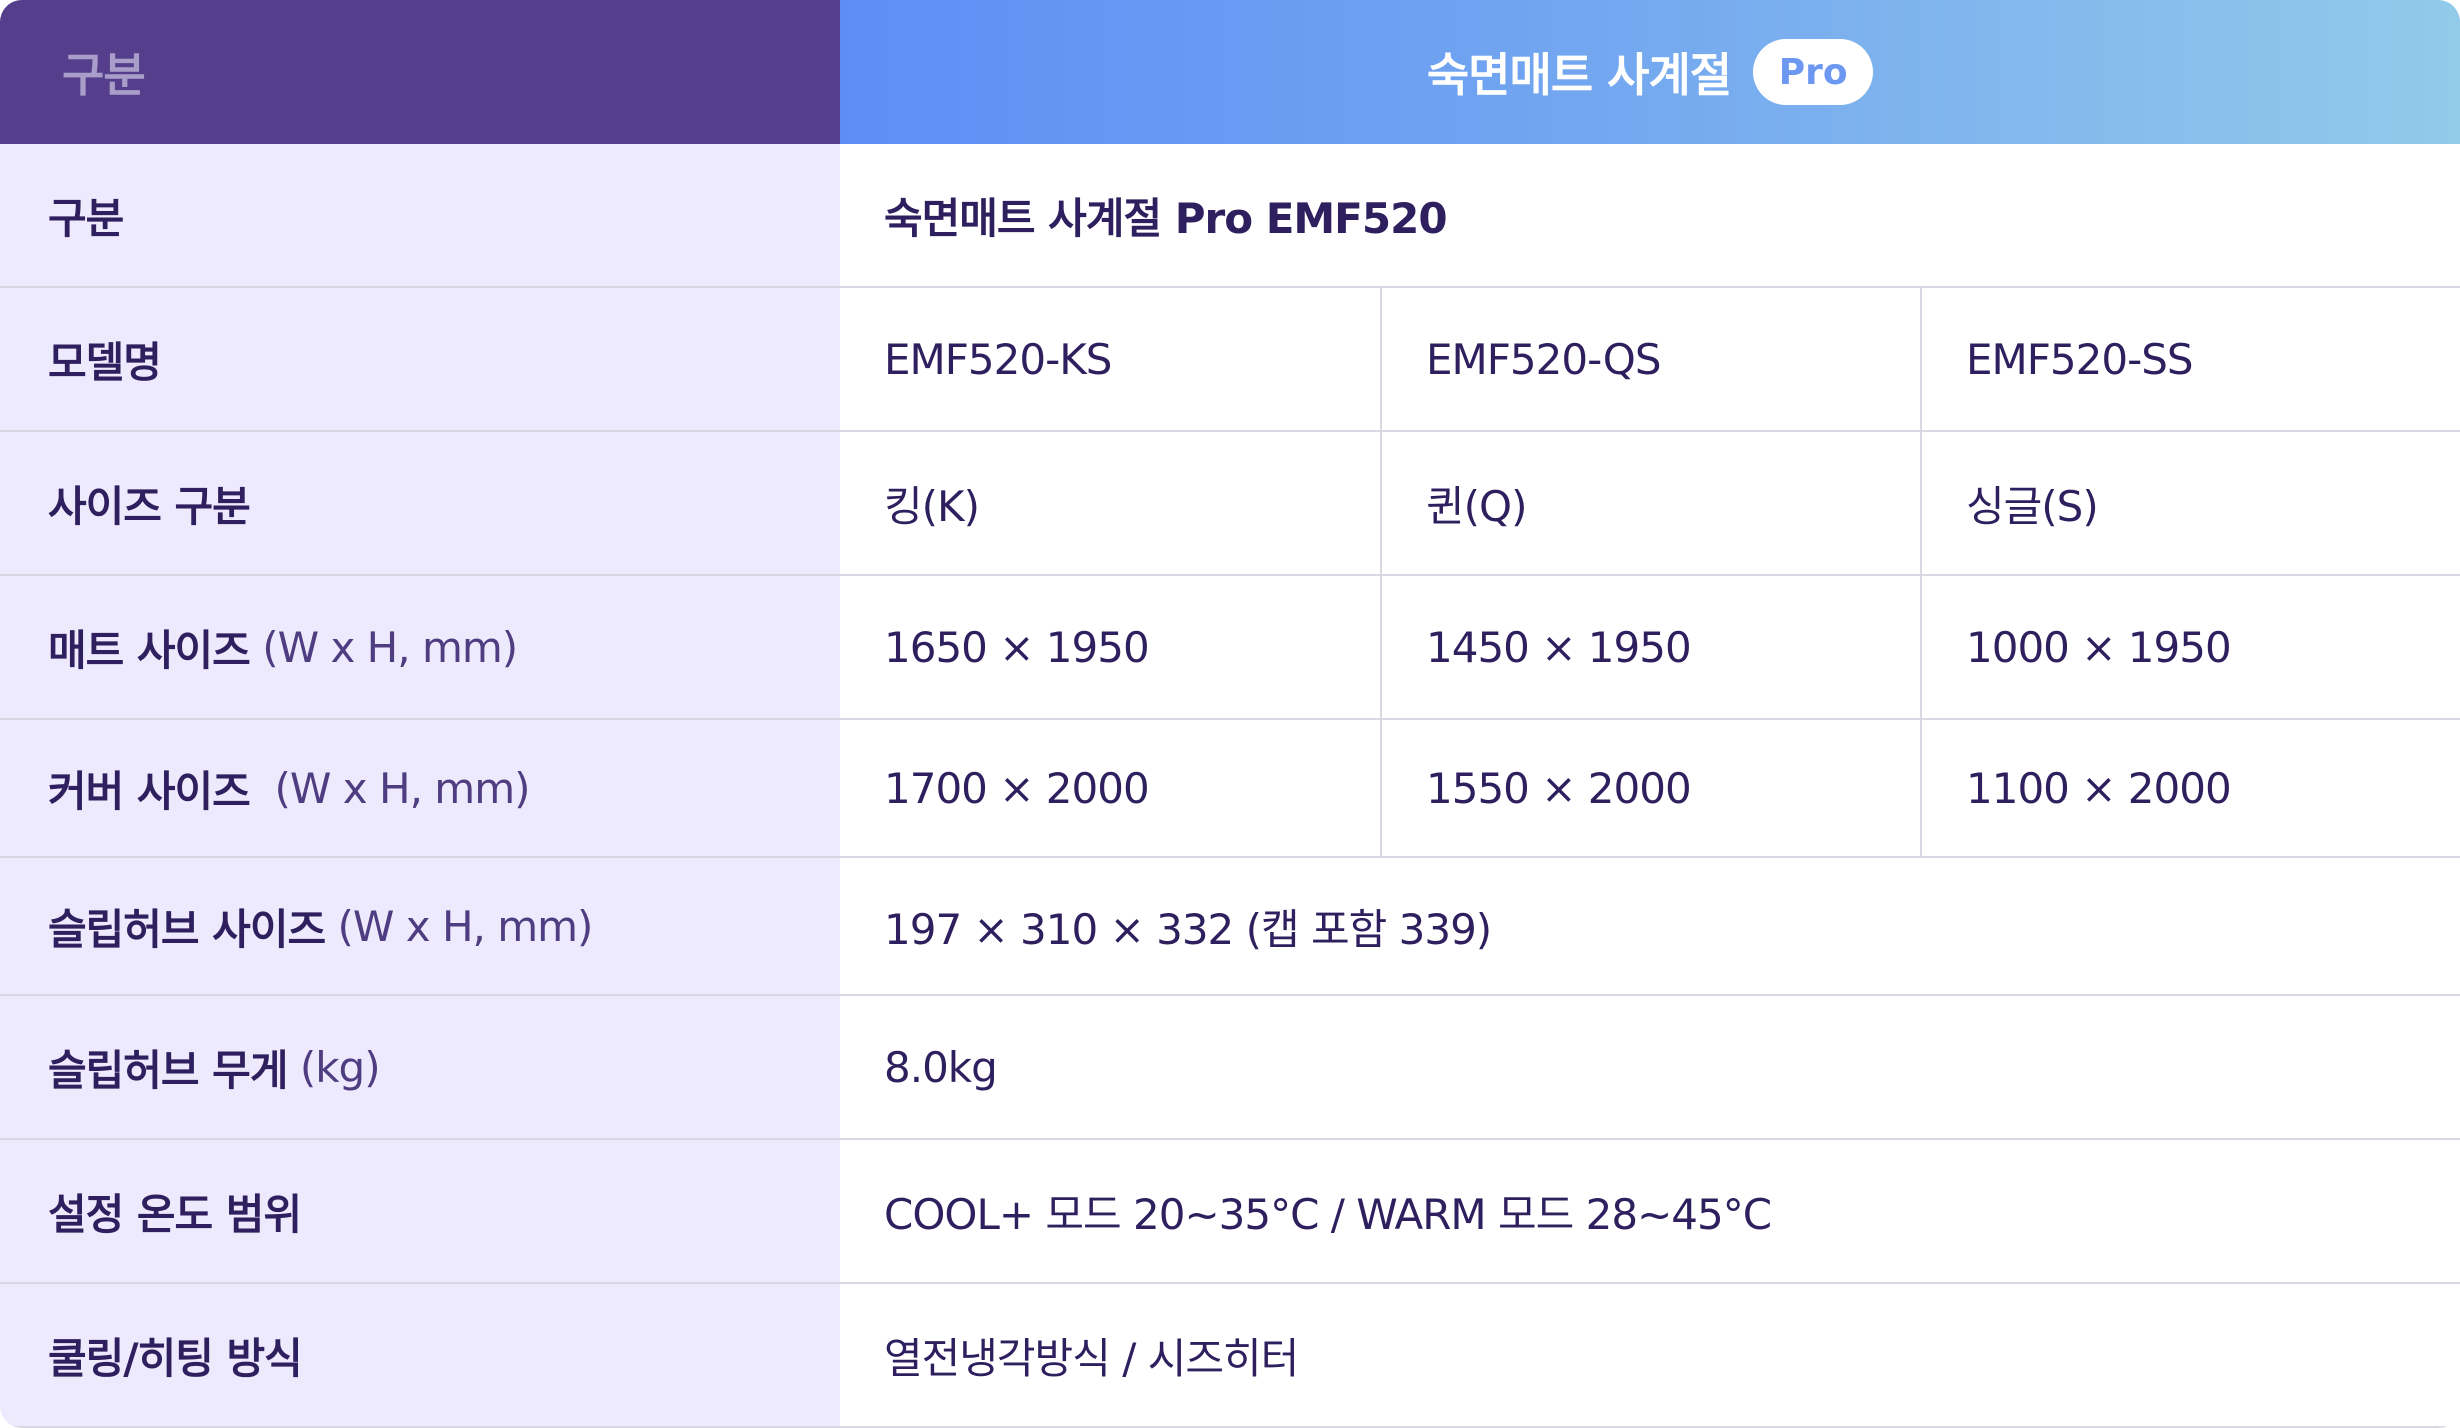  I want to click on mat-size-single-cell: 1000 × 1950, so click(2190, 647).